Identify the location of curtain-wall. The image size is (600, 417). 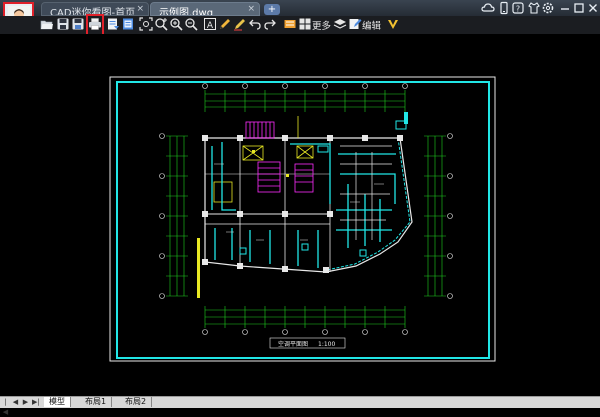
(368, 204).